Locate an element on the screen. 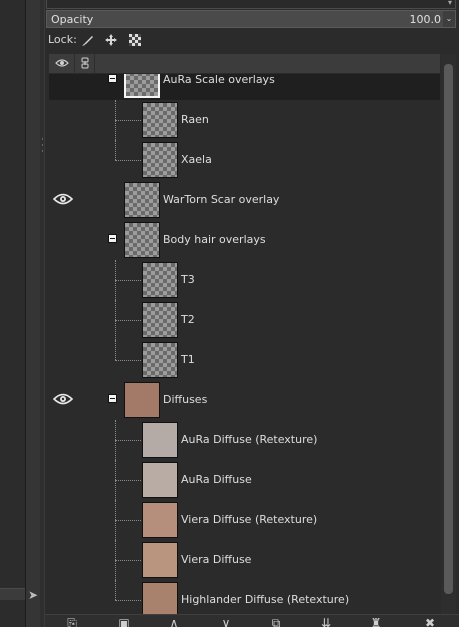  layer-row: Xaela is located at coordinates (244, 160).